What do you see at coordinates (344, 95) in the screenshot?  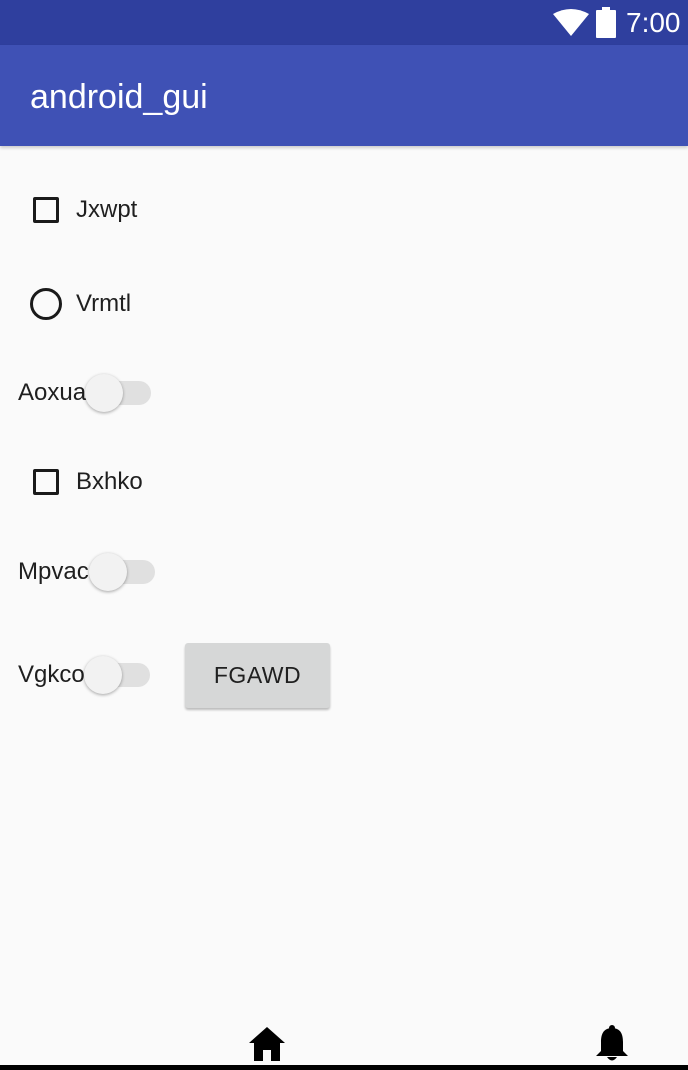 I see `app-bar: android_gui` at bounding box center [344, 95].